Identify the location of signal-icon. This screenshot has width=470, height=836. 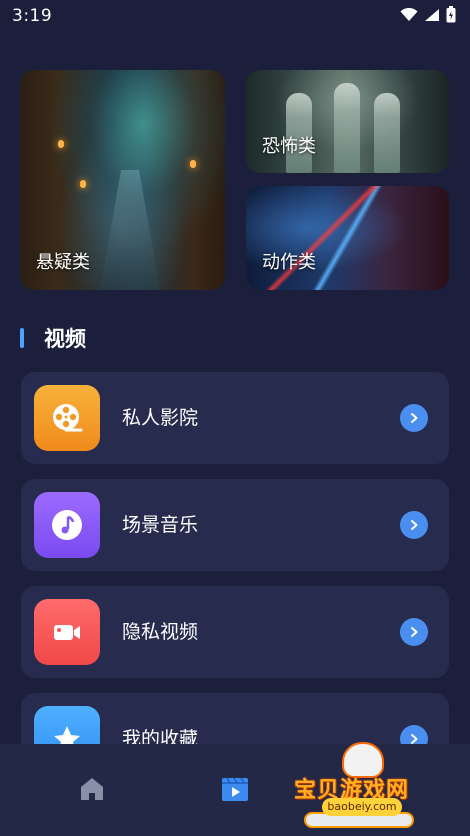
(432, 16).